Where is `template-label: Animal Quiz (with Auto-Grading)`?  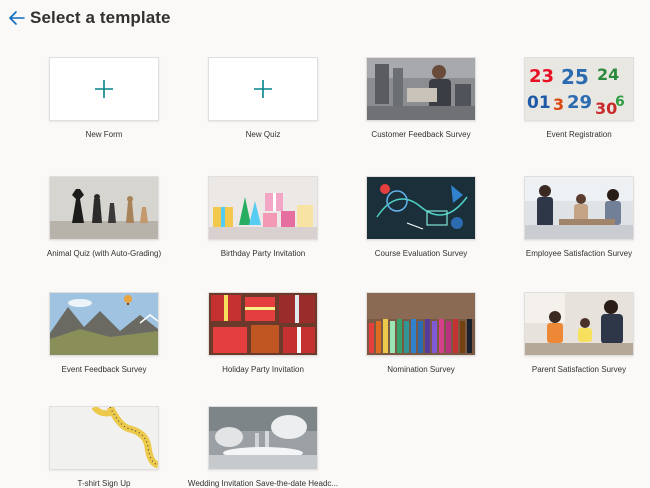
template-label: Animal Quiz (with Auto-Grading) is located at coordinates (104, 253).